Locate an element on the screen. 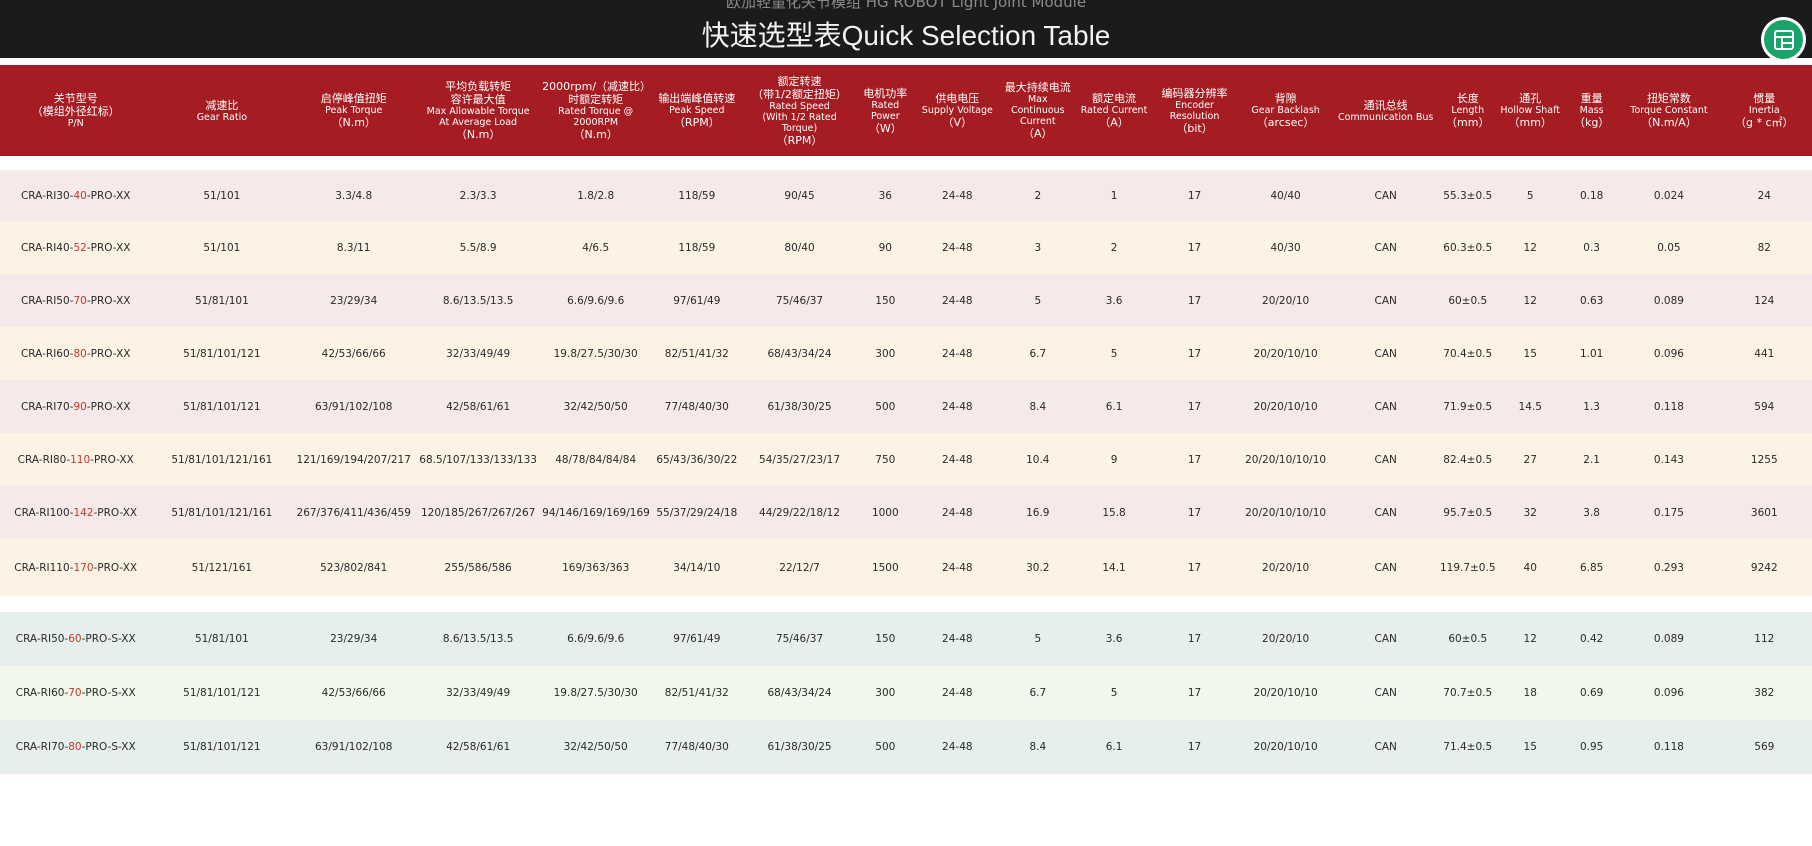 The image size is (1812, 846). table-cell: 95.7±0.5 is located at coordinates (1468, 512).